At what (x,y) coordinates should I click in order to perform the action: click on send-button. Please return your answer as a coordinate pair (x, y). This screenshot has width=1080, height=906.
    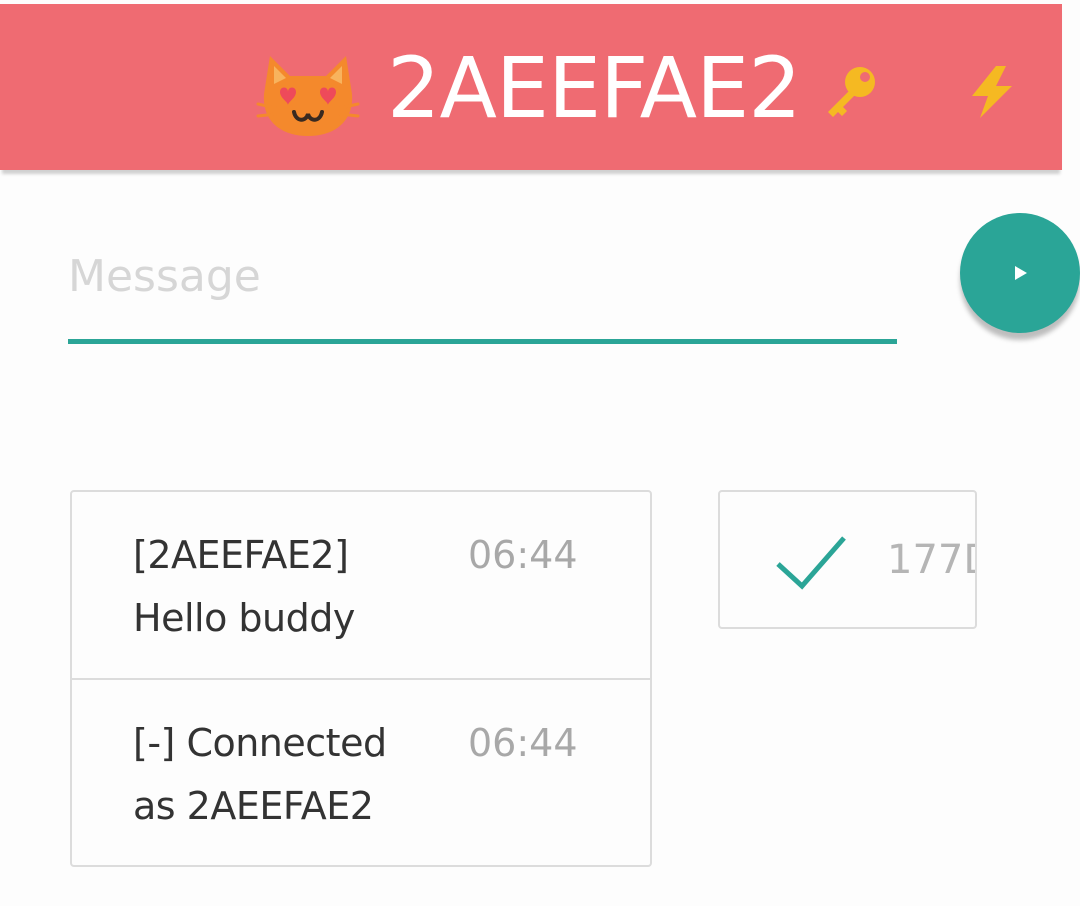
    Looking at the image, I should click on (1020, 273).